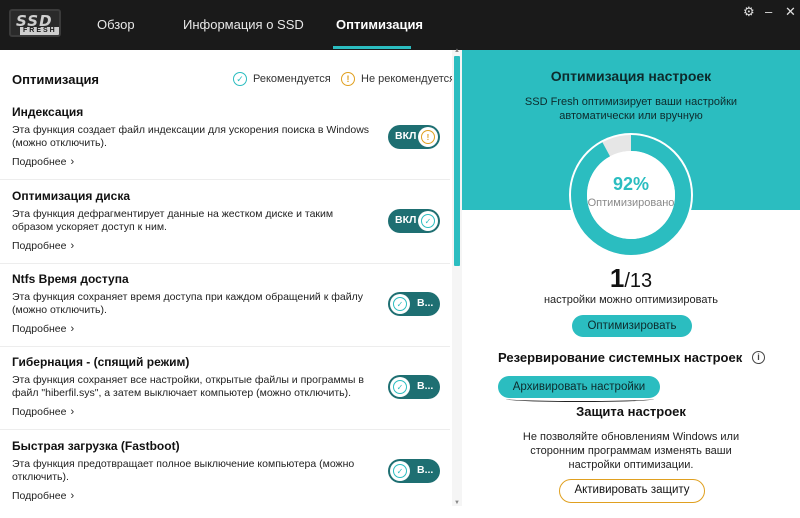 This screenshot has height=518, width=800. What do you see at coordinates (408, 79) in the screenshot?
I see `legend-label: Не рекомендуется` at bounding box center [408, 79].